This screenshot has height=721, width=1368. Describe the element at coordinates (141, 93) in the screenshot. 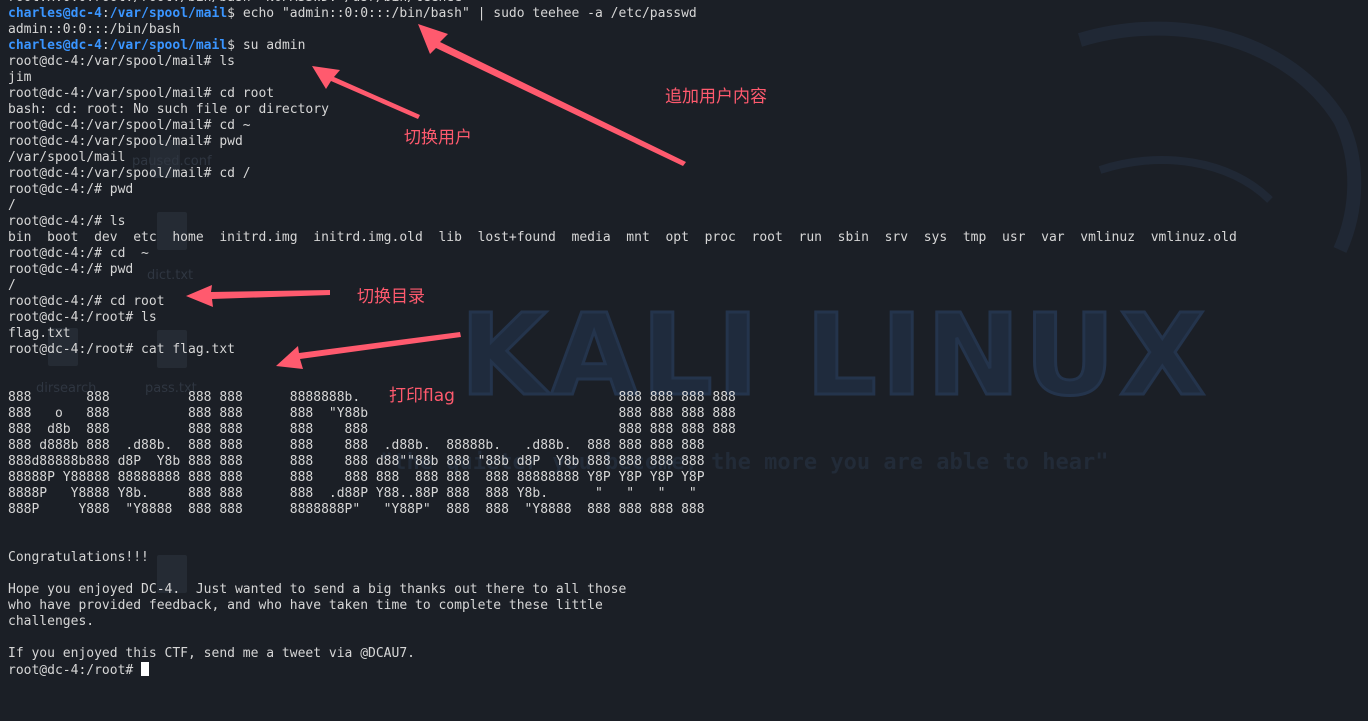

I see `output-text: root@dc-4:/var/spool/mail# cd root` at that location.